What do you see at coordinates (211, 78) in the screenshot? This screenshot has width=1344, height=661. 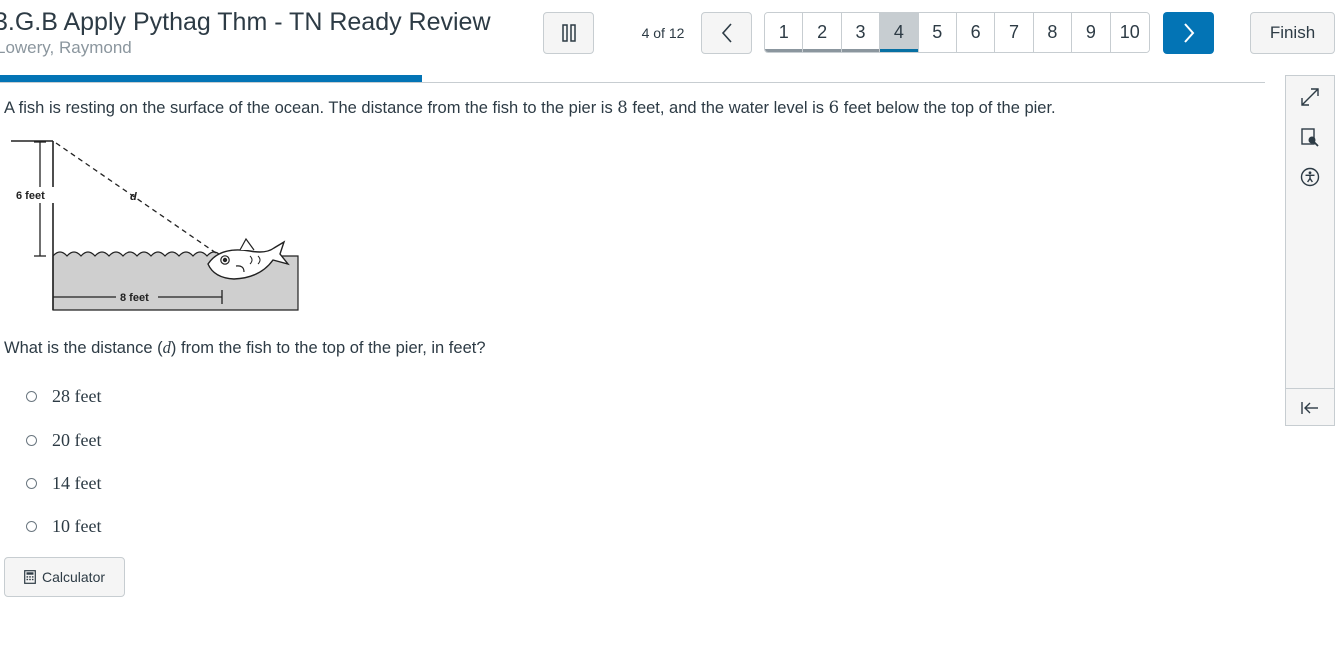 I see `progress-fill` at bounding box center [211, 78].